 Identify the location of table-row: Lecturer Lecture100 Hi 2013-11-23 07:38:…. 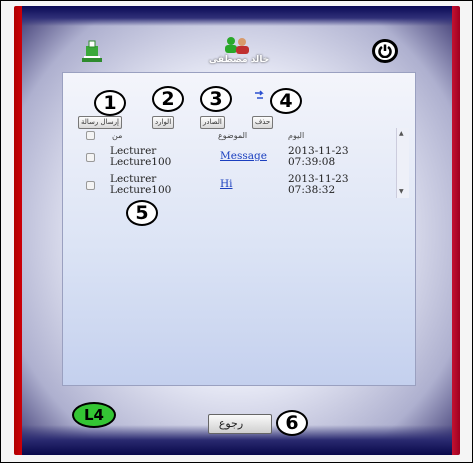
(236, 187).